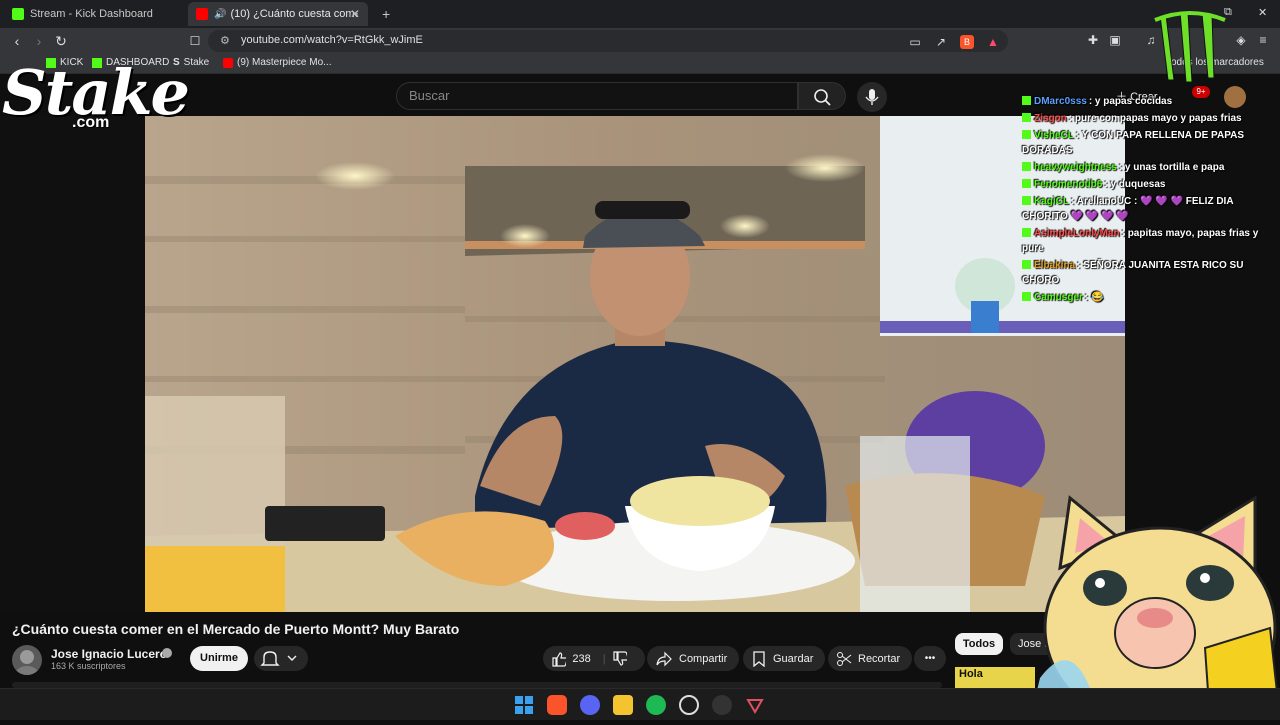 The height and width of the screenshot is (725, 1280). I want to click on cat-avatar-image, so click(1155, 610).